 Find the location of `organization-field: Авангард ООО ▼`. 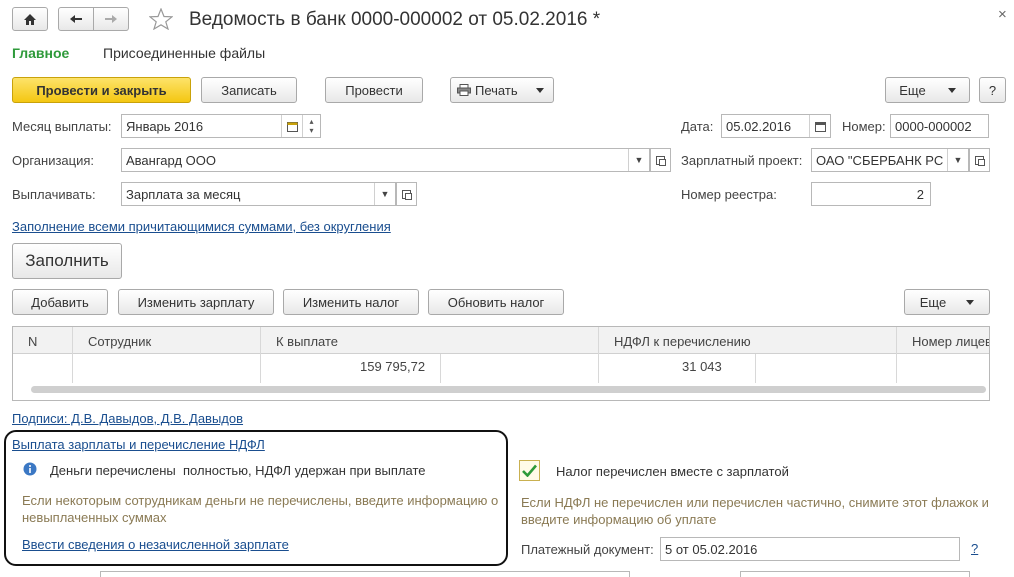

organization-field: Авангард ООО ▼ is located at coordinates (385, 160).